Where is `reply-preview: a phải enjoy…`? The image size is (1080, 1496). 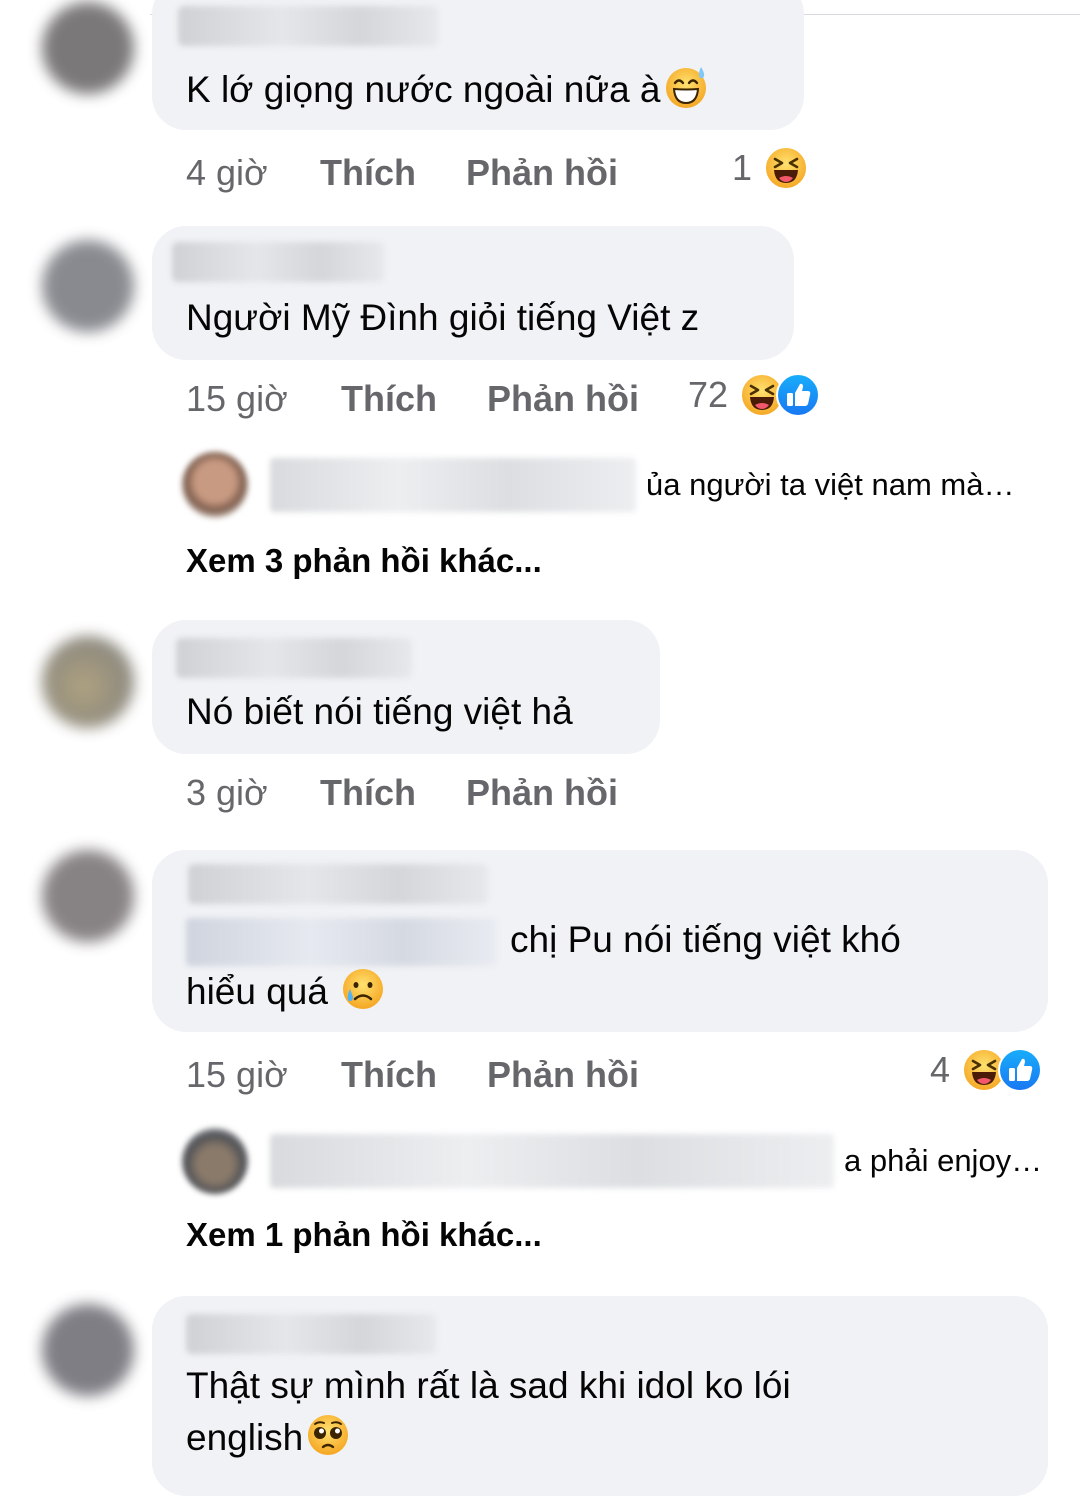 reply-preview: a phải enjoy… is located at coordinates (612, 1161).